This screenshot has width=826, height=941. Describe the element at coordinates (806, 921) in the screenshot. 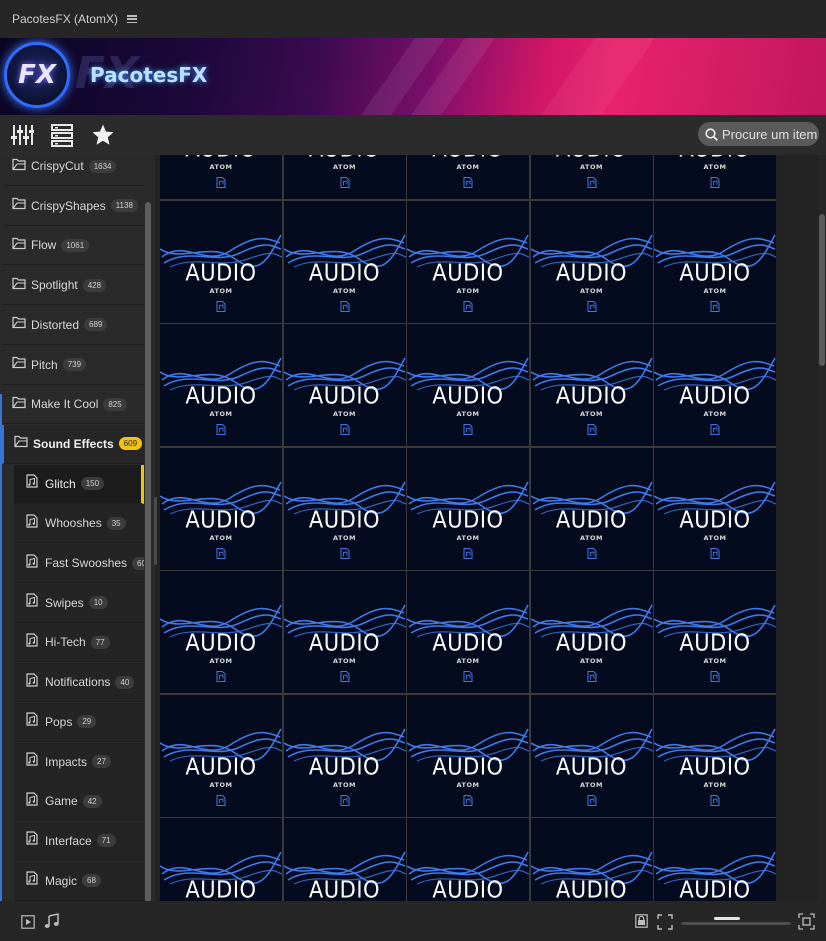

I see `fullscreen-icon` at that location.